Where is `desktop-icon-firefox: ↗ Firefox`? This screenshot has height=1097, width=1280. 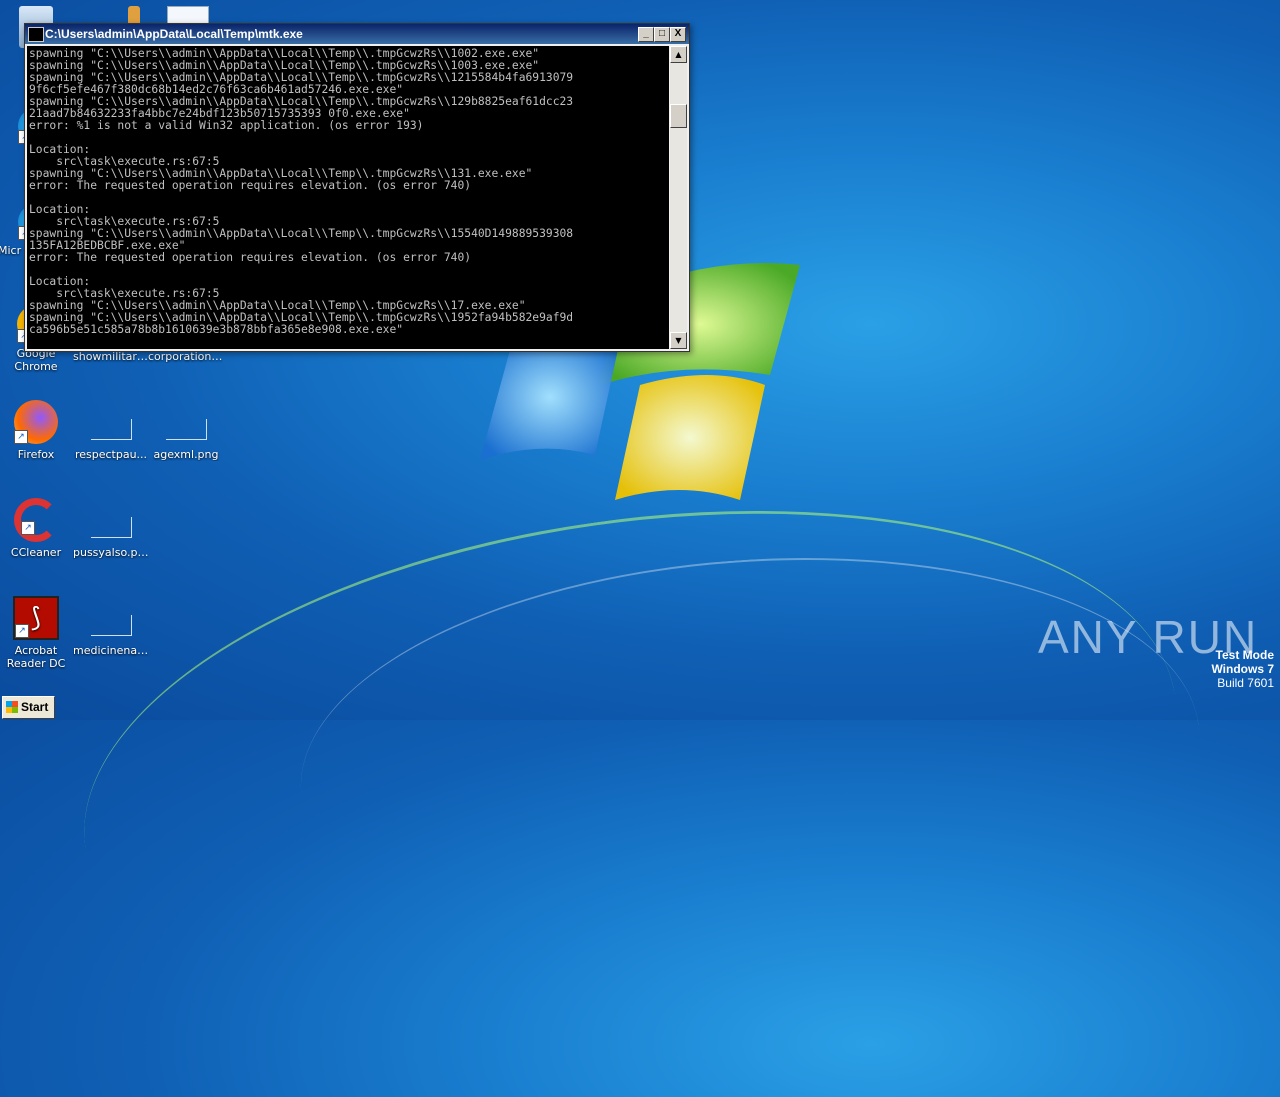 desktop-icon-firefox: ↗ Firefox is located at coordinates (37, 430).